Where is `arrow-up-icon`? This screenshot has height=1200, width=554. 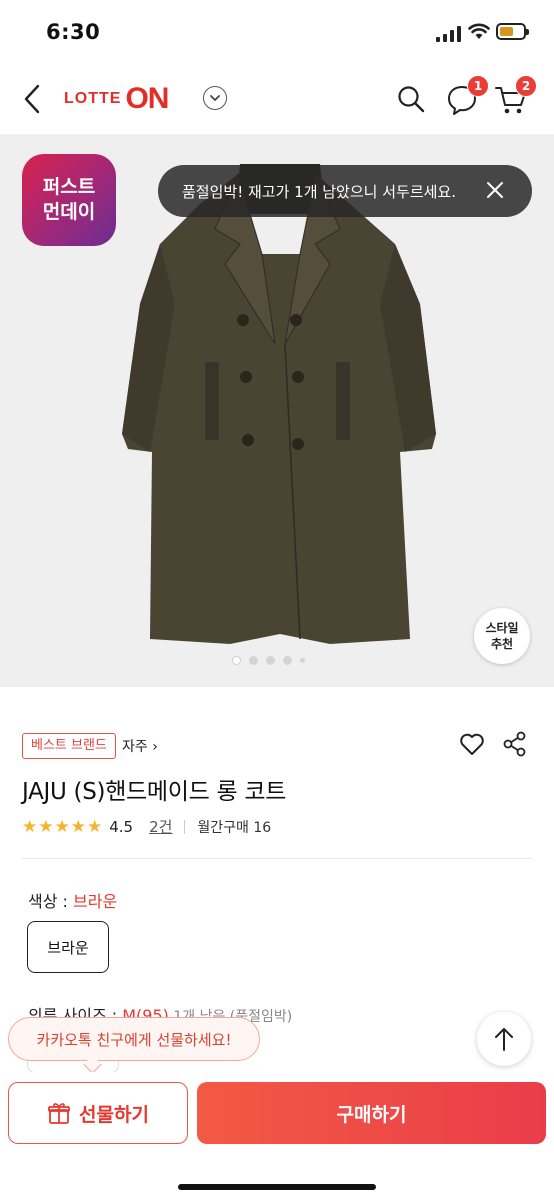 arrow-up-icon is located at coordinates (504, 1039).